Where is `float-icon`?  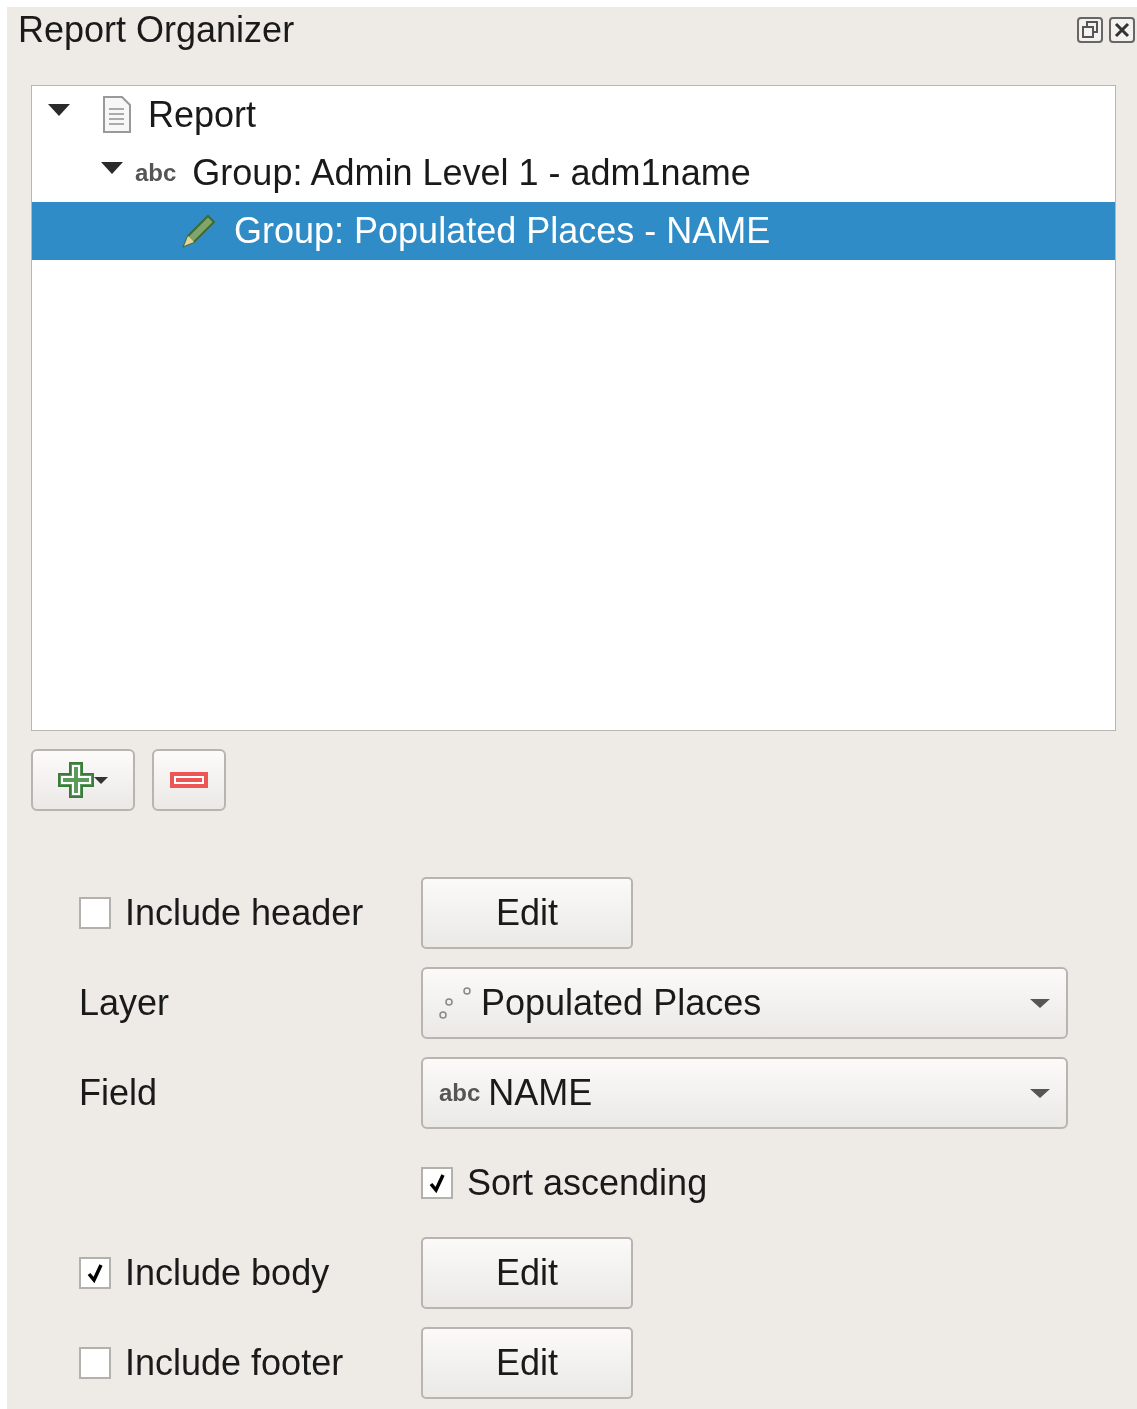
float-icon is located at coordinates (1090, 30).